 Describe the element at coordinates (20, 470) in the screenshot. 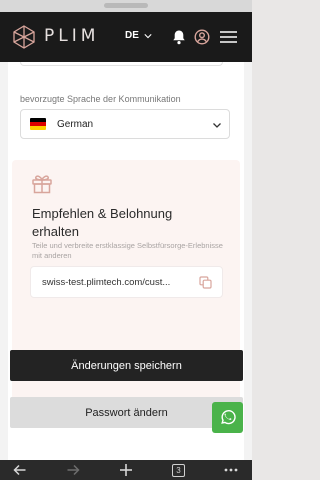

I see `back-arrow-icon` at that location.